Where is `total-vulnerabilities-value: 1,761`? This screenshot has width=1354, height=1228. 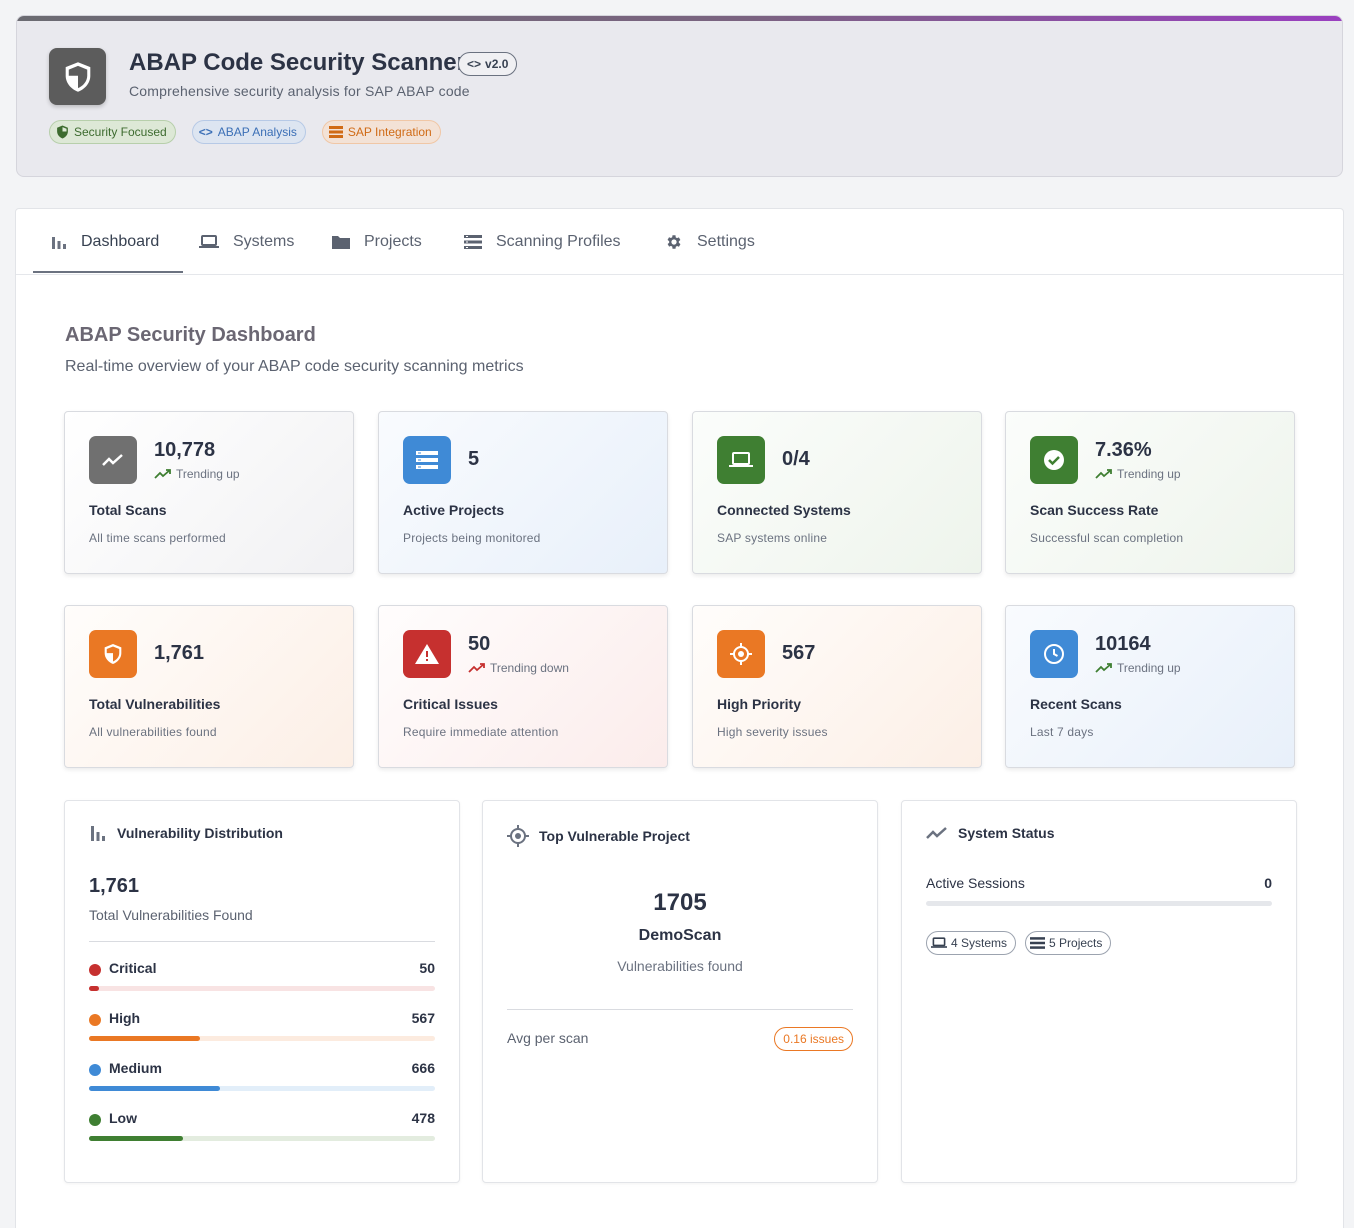
total-vulnerabilities-value: 1,761 is located at coordinates (114, 886).